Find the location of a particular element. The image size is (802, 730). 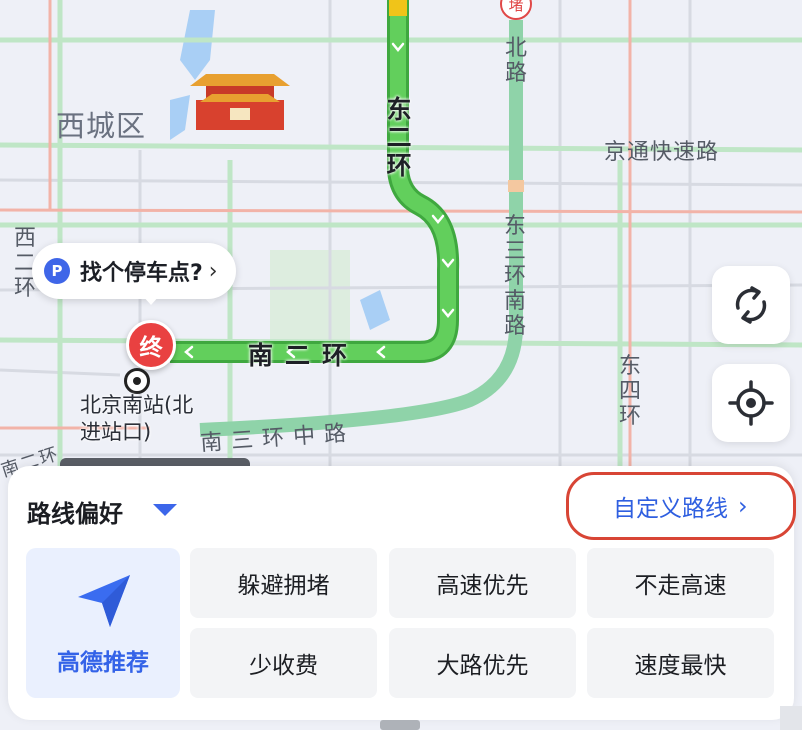

locate-button is located at coordinates (751, 403).